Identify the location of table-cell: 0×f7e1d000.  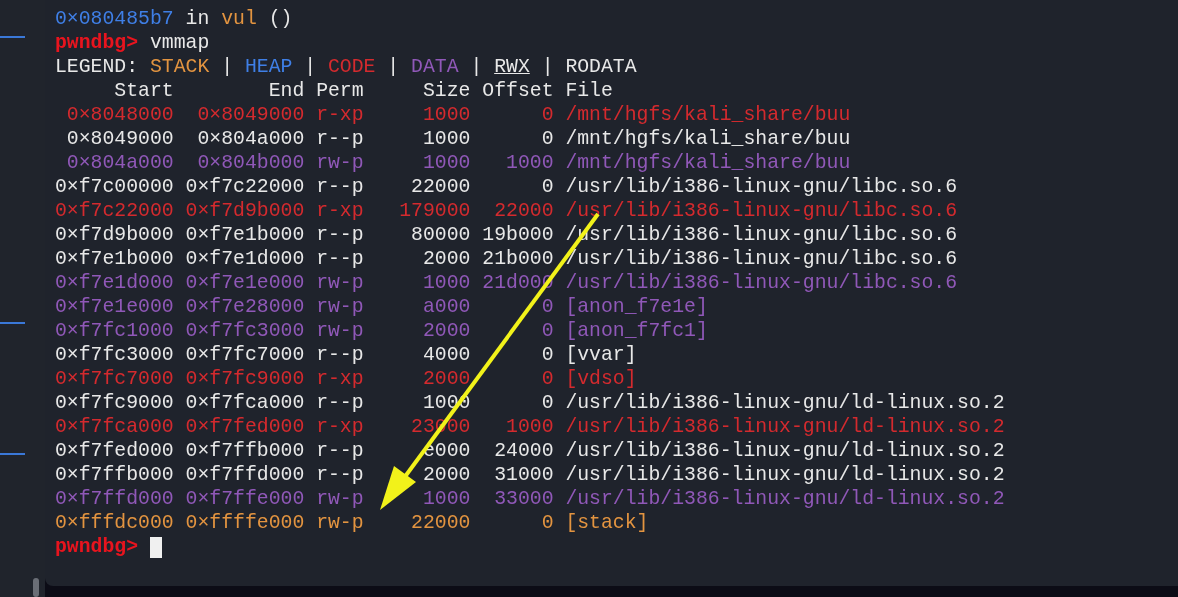
(114, 283).